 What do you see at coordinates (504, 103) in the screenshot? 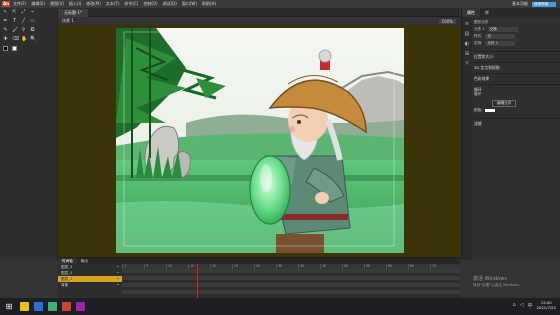
I see `edit-symbol-button: 编辑元件` at bounding box center [504, 103].